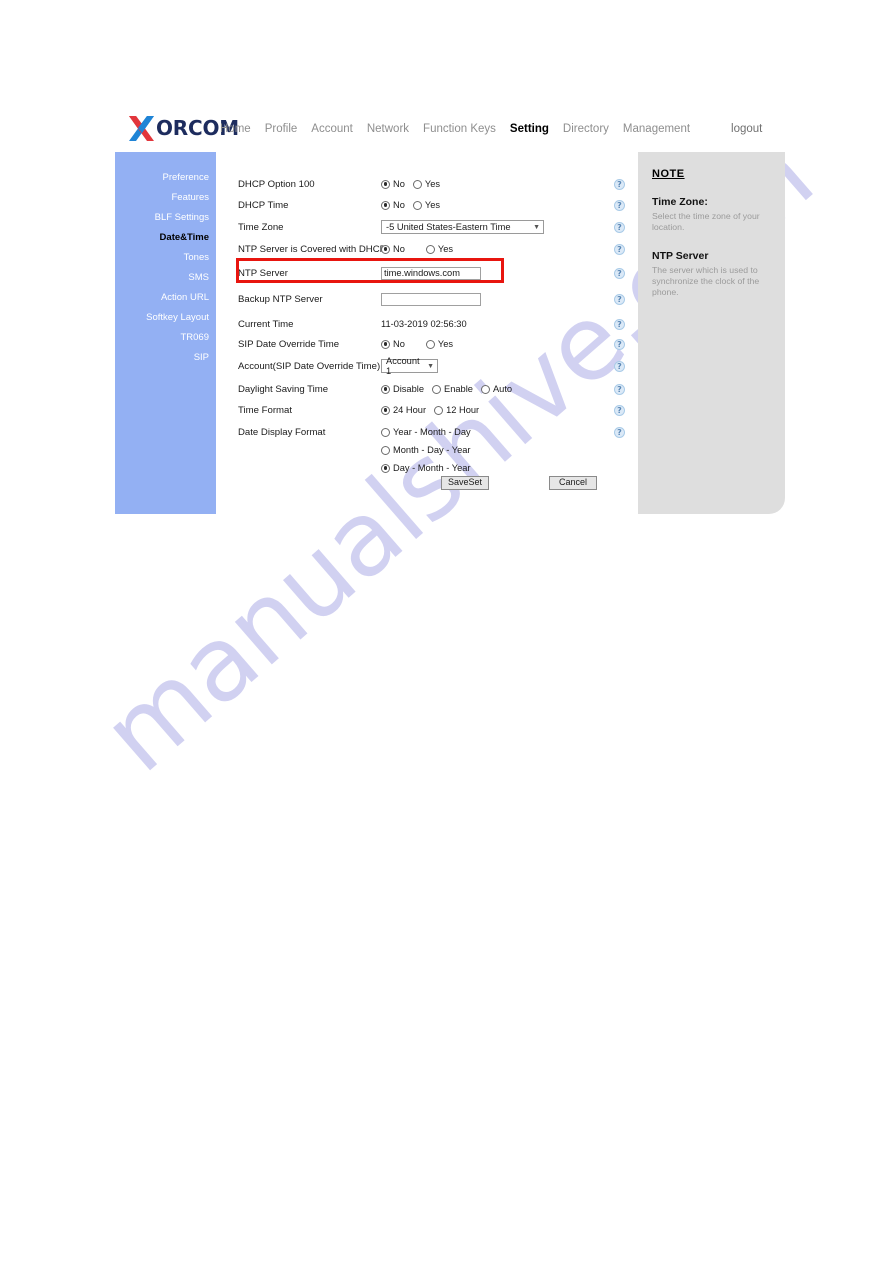  I want to click on radio-dhcp-time-no: No, so click(393, 205).